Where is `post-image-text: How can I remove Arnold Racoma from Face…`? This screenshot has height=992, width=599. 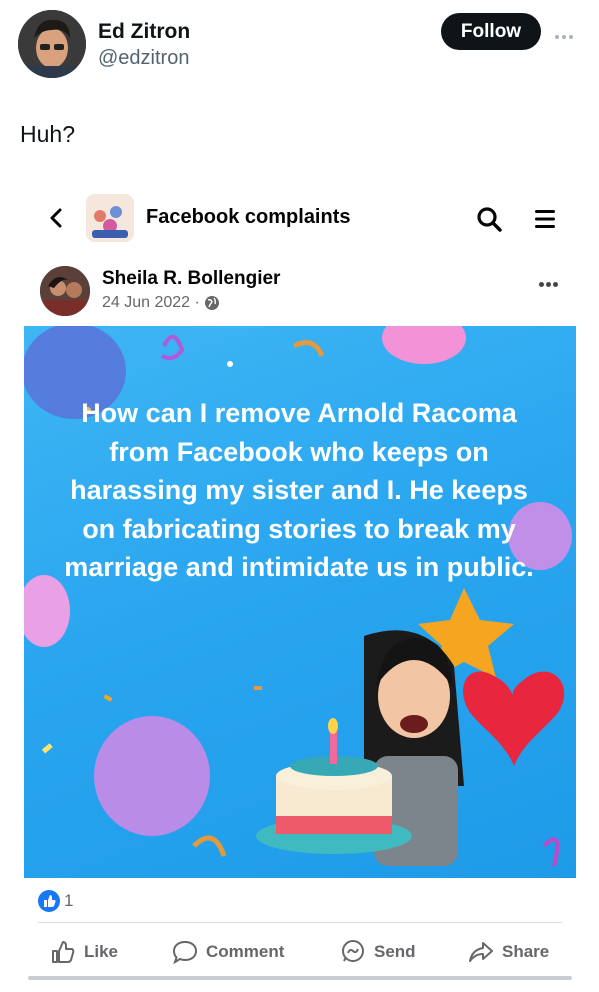
post-image-text: How can I remove Arnold Racoma from Face… is located at coordinates (299, 490).